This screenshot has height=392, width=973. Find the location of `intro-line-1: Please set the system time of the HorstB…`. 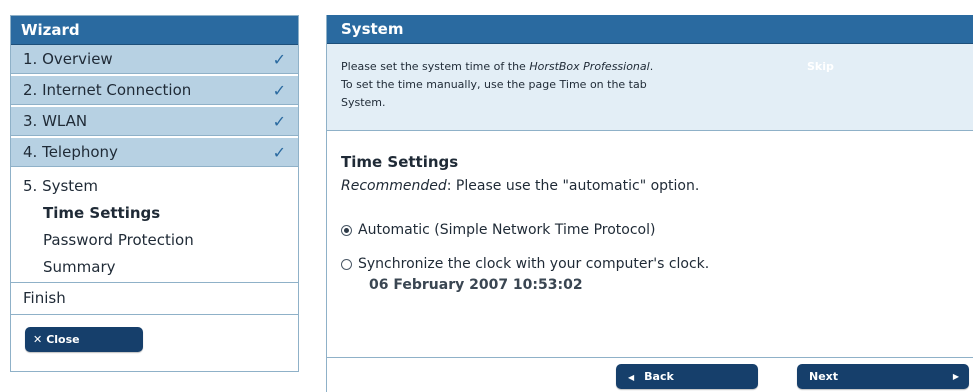

intro-line-1: Please set the system time of the HorstB… is located at coordinates (657, 67).